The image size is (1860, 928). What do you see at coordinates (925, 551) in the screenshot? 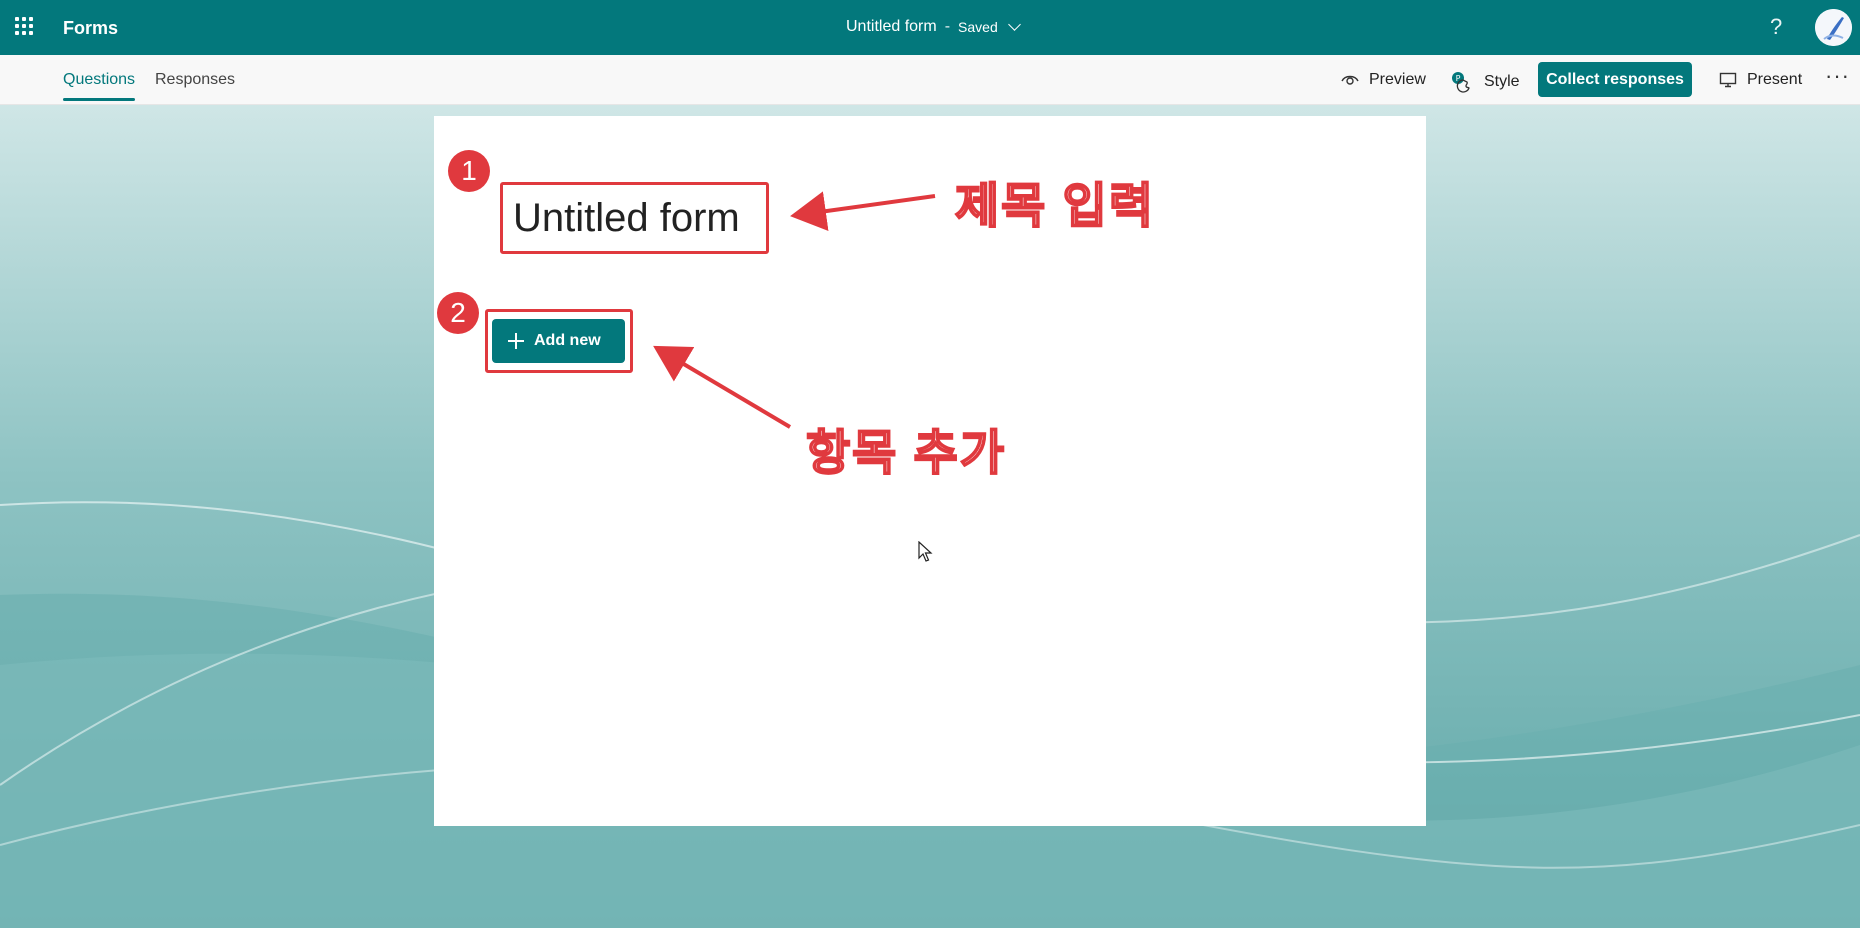
I see `mouse-cursor-icon` at bounding box center [925, 551].